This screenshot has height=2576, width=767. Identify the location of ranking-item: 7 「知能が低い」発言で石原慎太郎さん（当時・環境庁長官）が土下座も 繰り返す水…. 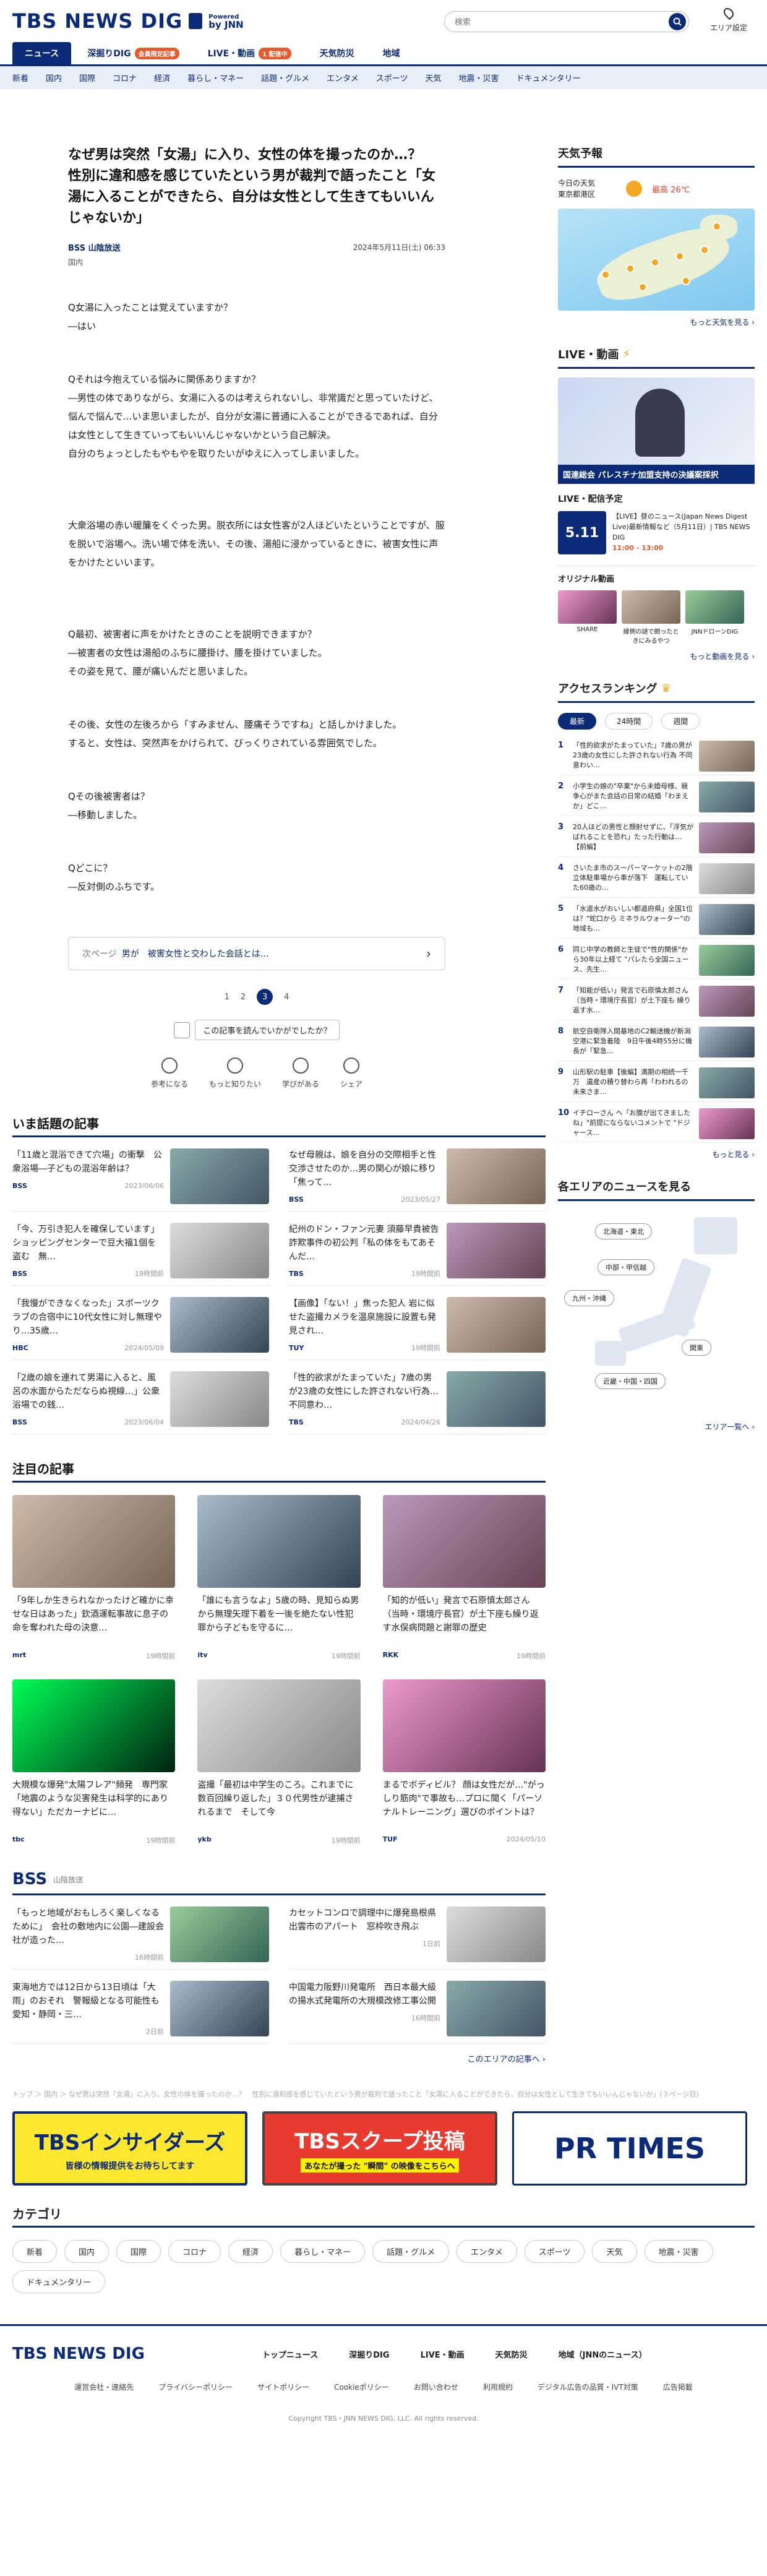
(656, 1000).